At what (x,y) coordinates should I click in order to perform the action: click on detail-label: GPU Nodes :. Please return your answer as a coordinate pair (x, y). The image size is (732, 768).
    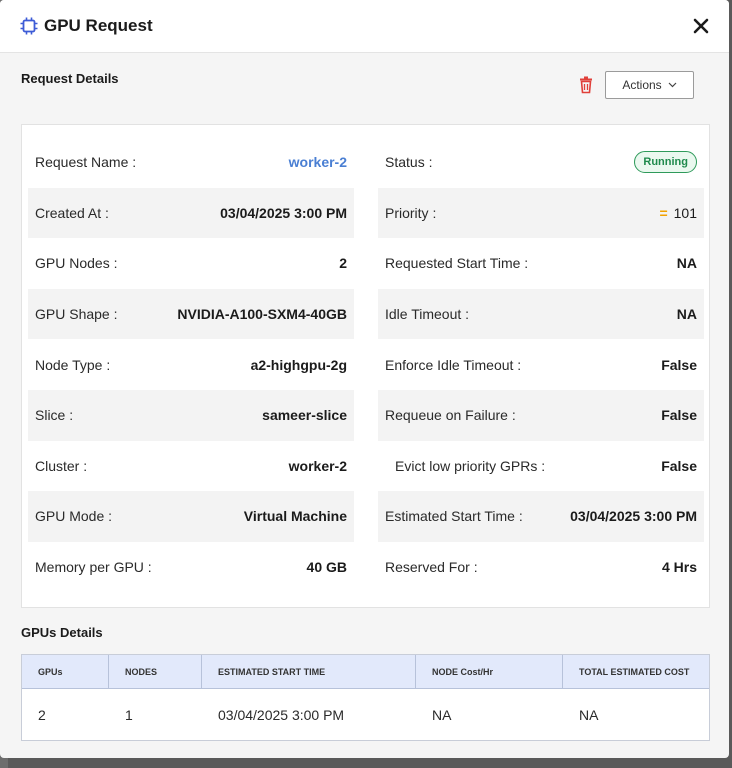
    Looking at the image, I should click on (76, 263).